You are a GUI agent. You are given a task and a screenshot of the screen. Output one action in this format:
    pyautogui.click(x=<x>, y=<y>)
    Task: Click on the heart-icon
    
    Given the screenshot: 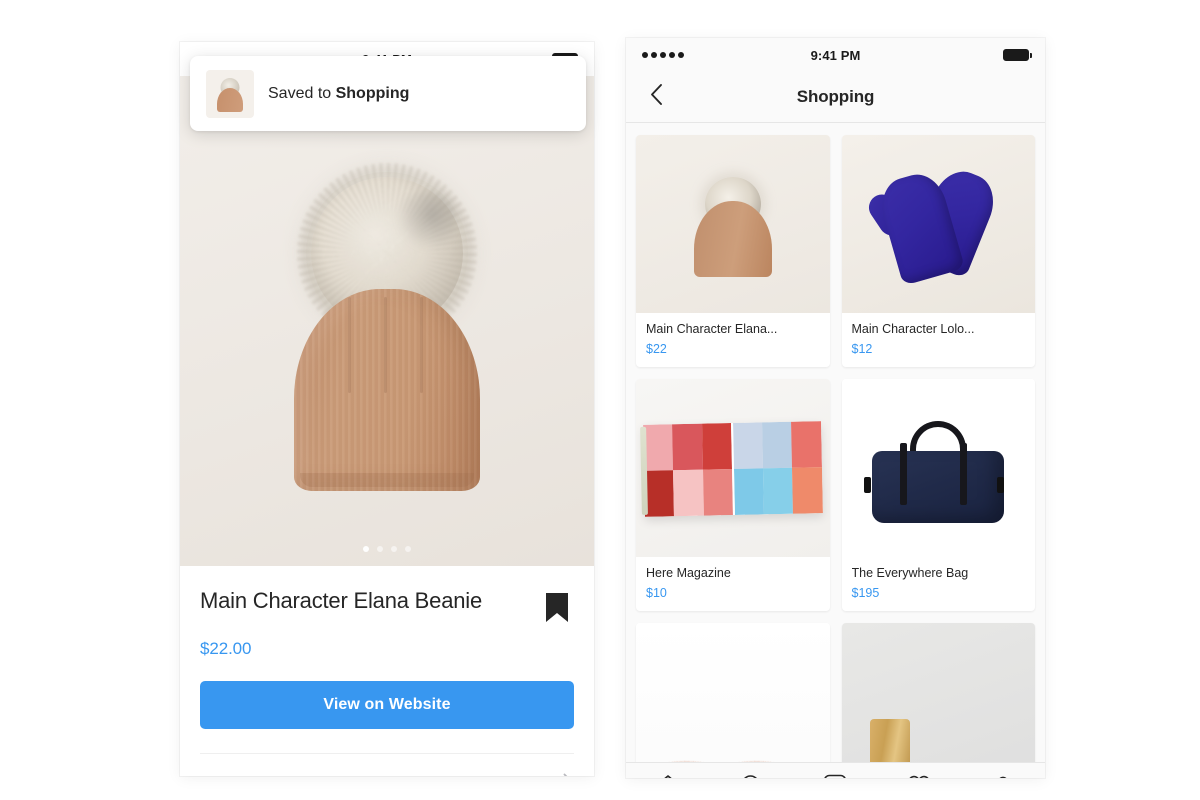 What is the action you would take?
    pyautogui.click(x=919, y=775)
    